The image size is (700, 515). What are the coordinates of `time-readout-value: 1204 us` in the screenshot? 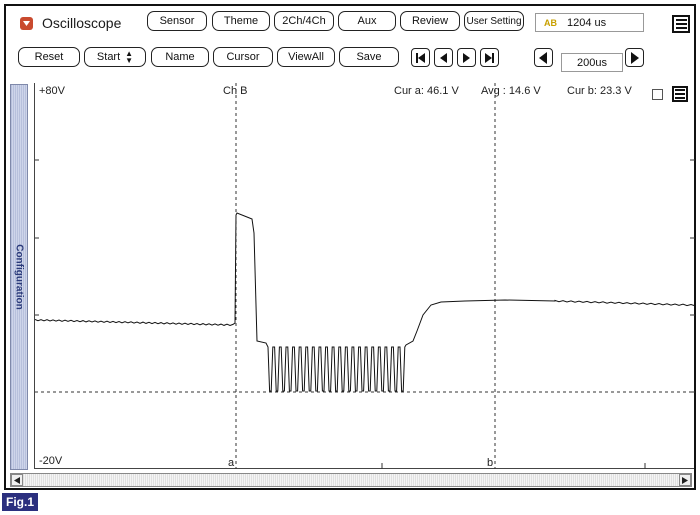 It's located at (587, 22).